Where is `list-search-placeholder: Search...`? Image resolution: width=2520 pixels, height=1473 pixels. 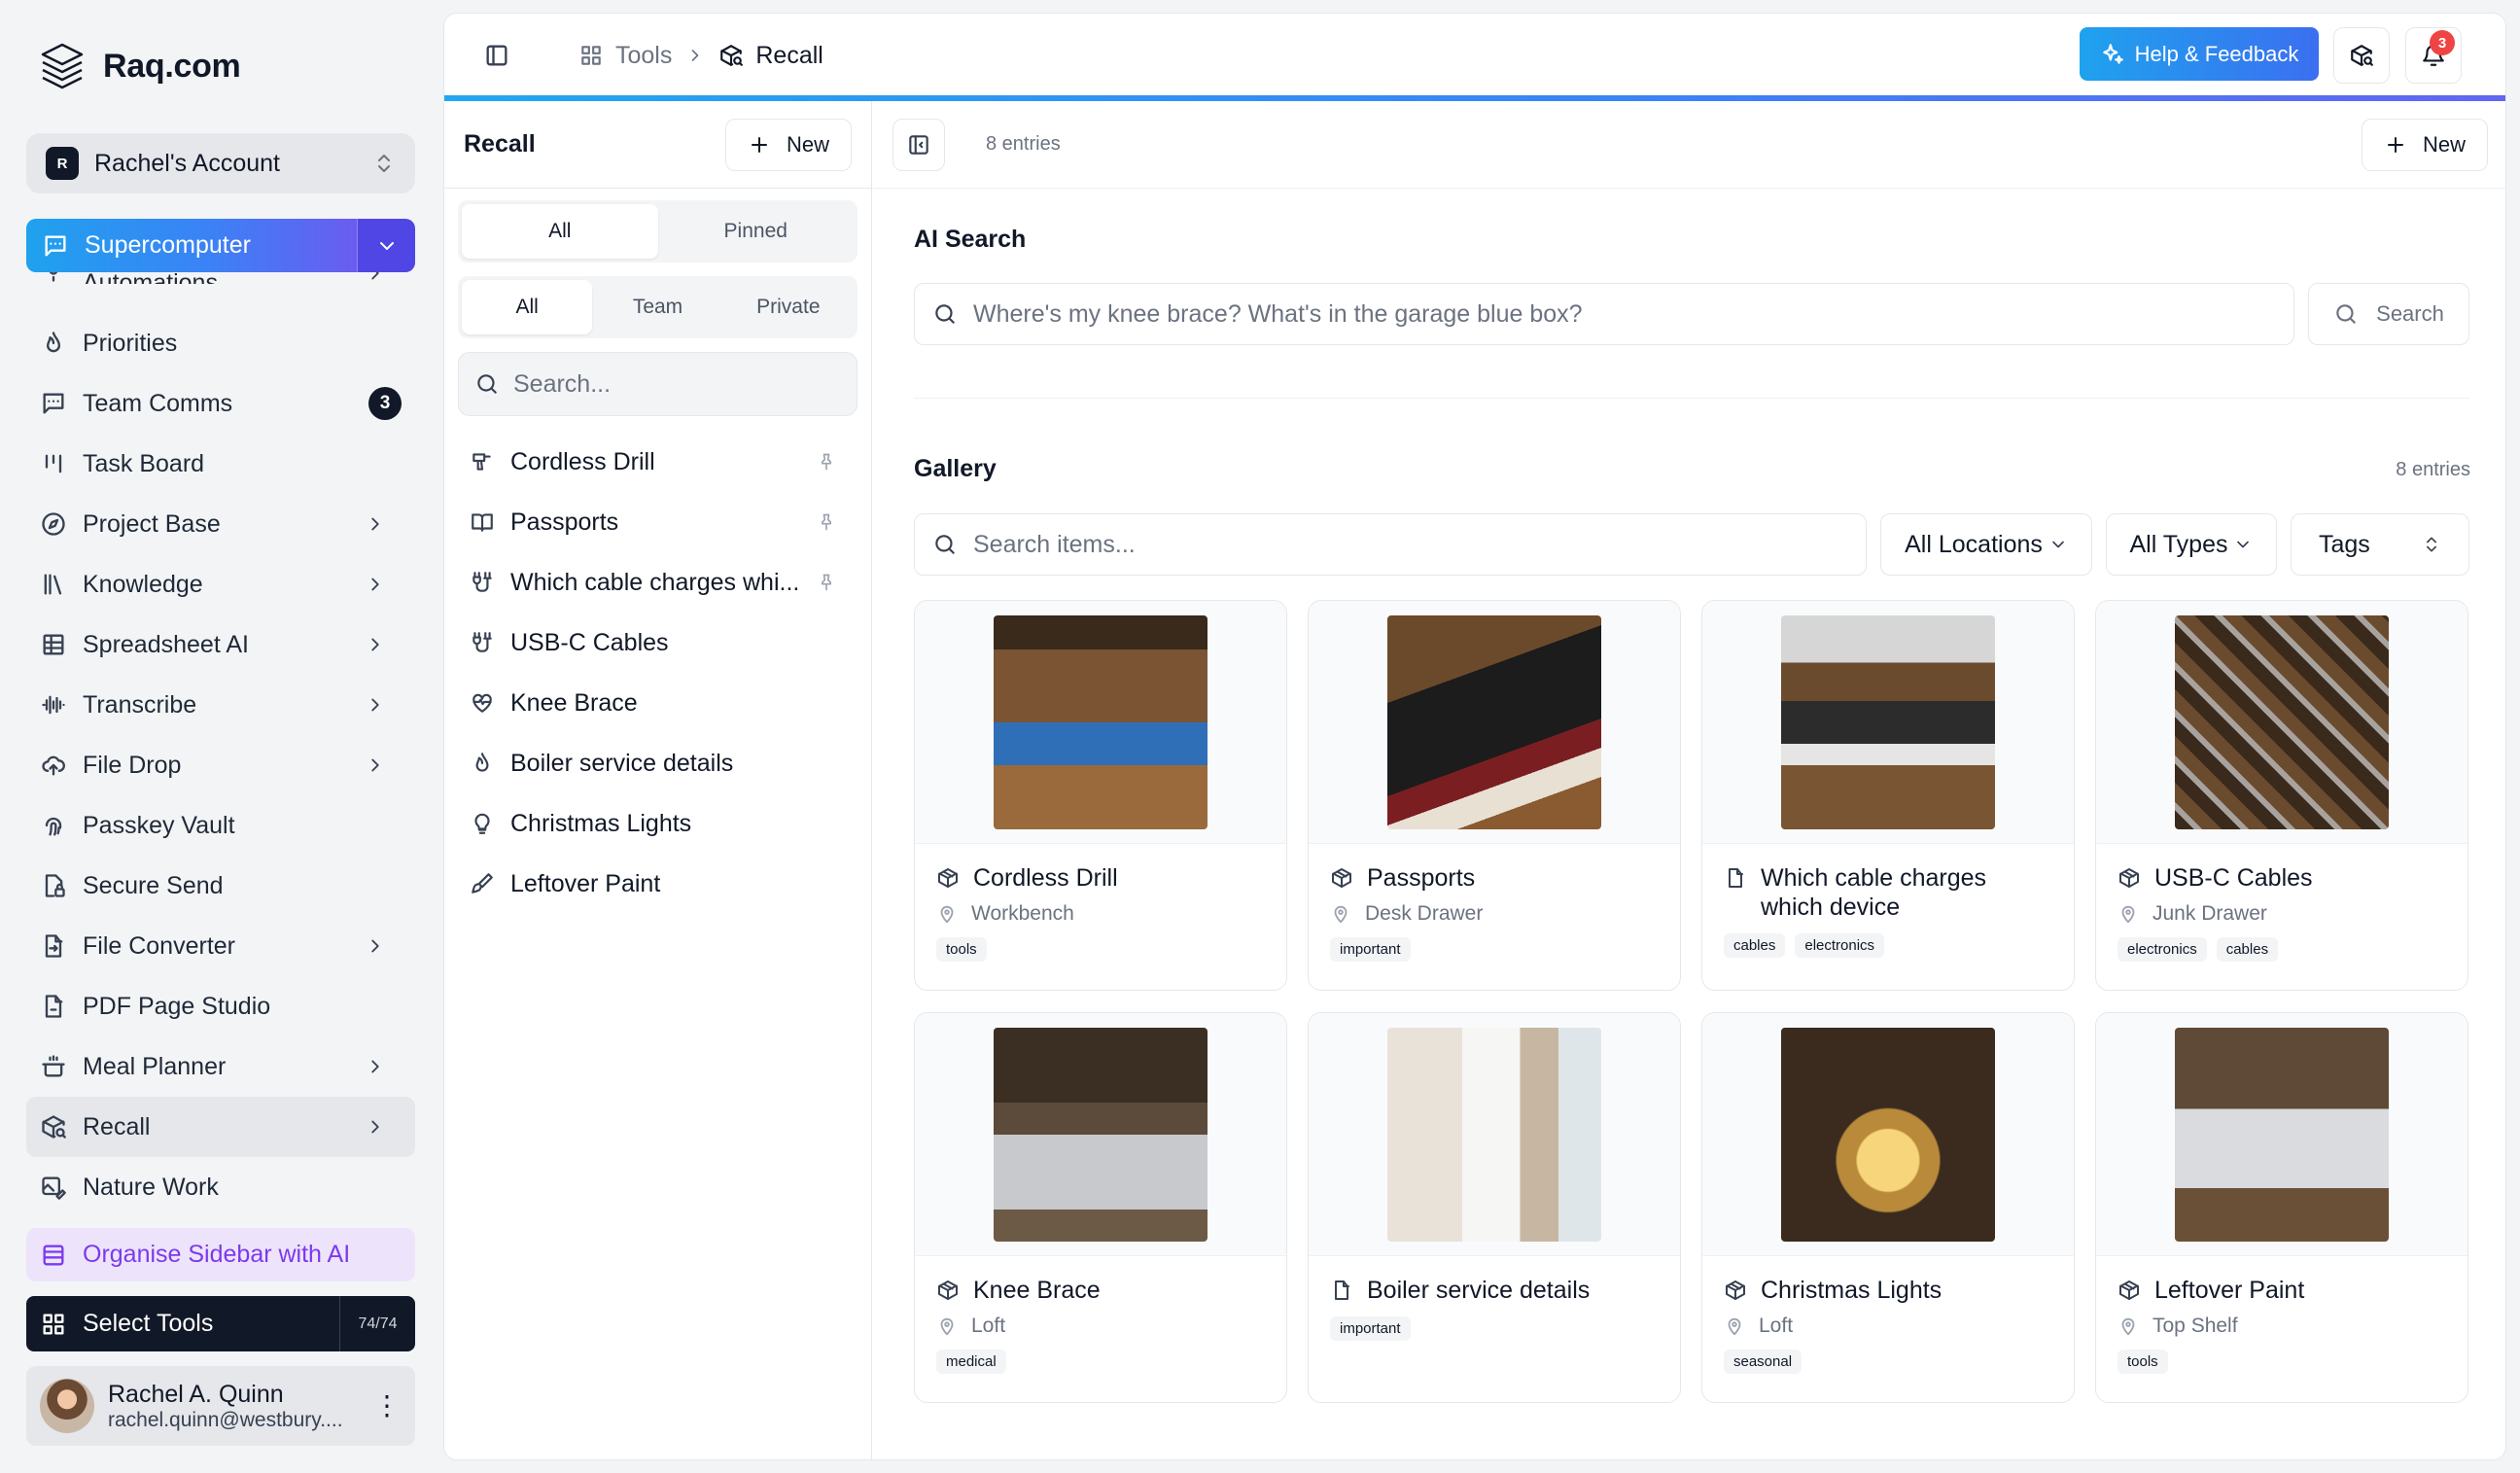 list-search-placeholder: Search... is located at coordinates (562, 383).